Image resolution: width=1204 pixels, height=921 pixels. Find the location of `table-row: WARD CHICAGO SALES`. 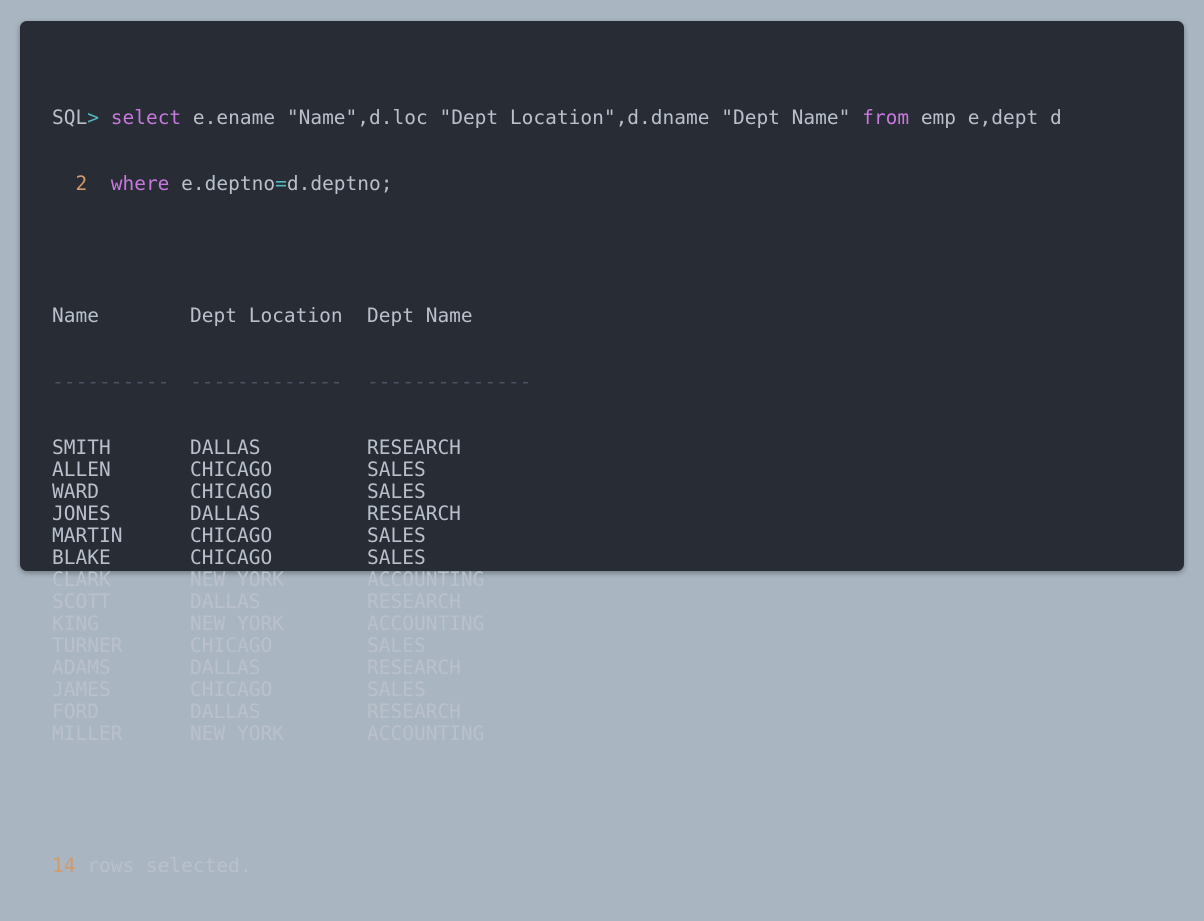

table-row: WARD CHICAGO SALES is located at coordinates (557, 492).